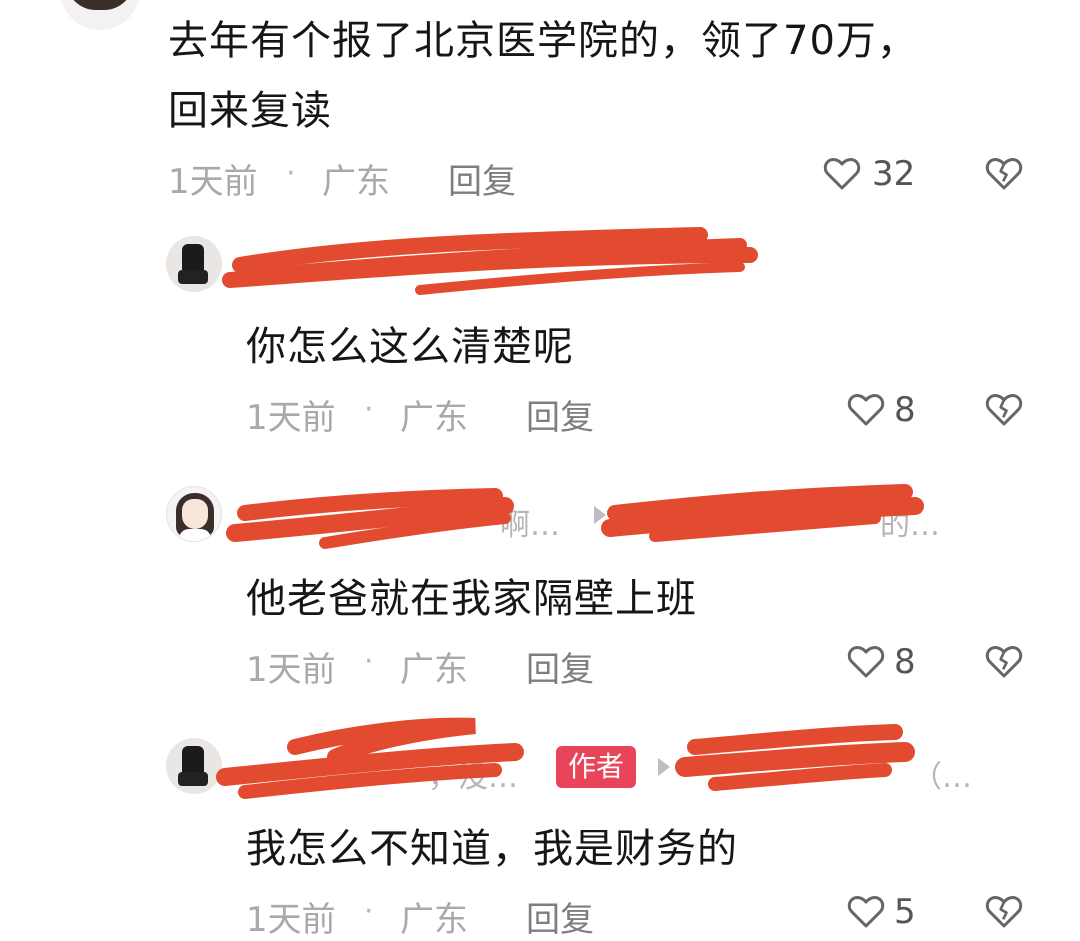  What do you see at coordinates (250, 111) in the screenshot?
I see `comment-text-line2: 回来复读` at bounding box center [250, 111].